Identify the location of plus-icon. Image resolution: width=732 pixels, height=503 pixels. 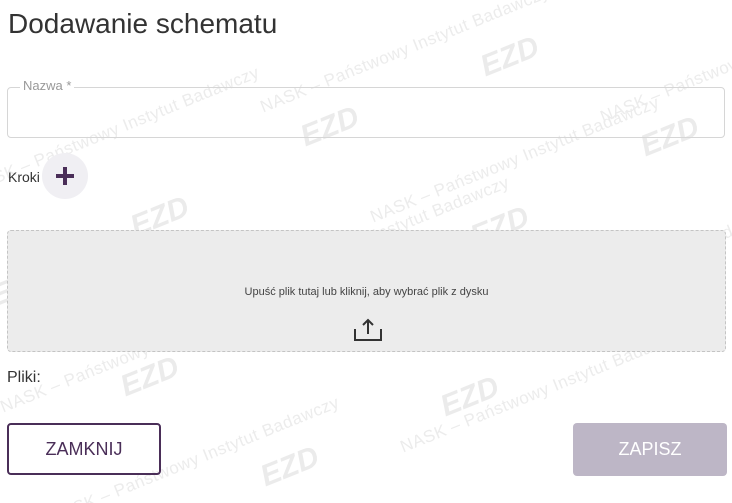
(65, 176).